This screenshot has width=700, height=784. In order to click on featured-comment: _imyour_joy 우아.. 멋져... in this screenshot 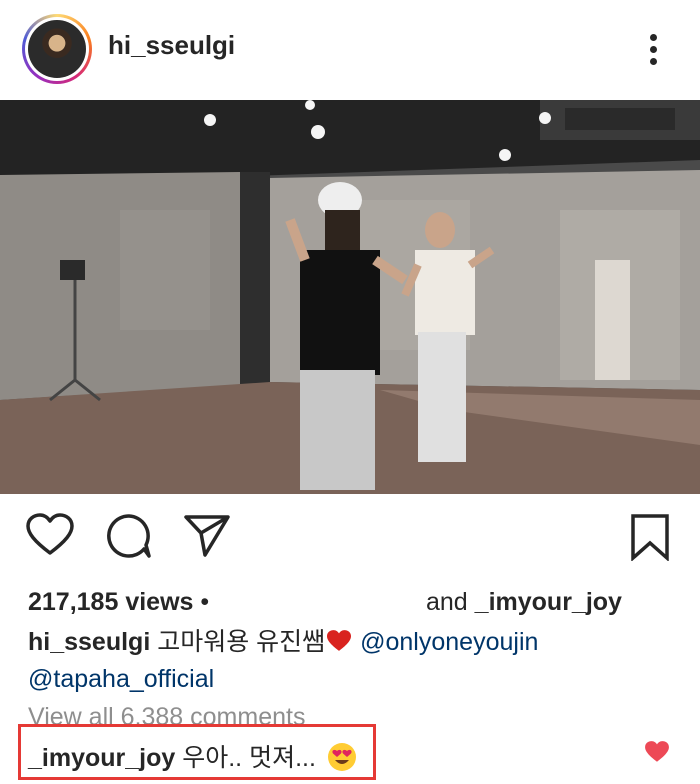, I will do `click(192, 756)`.